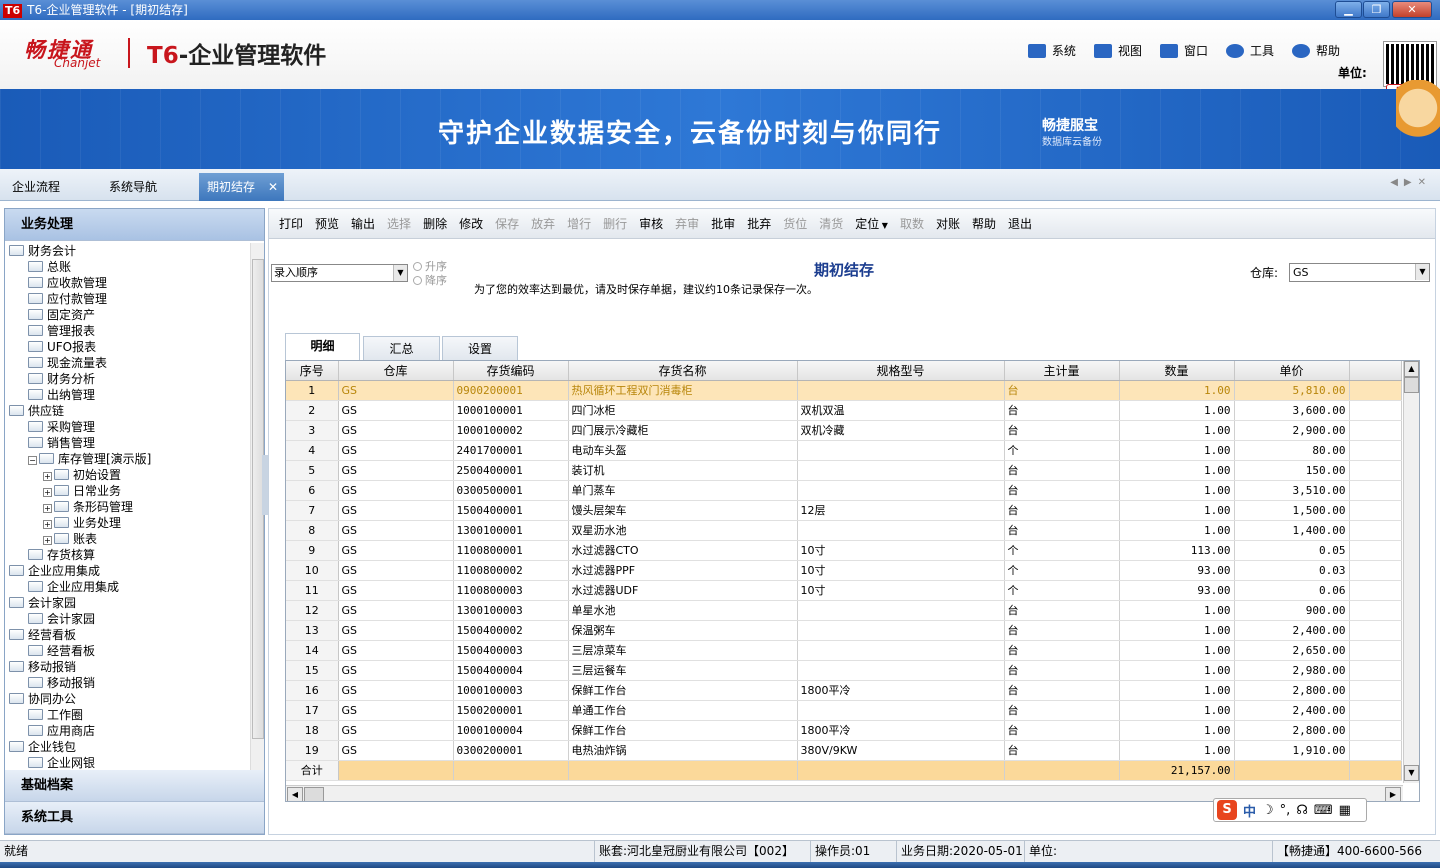  What do you see at coordinates (543, 224) in the screenshot?
I see `toolbar-button: 放弃` at bounding box center [543, 224].